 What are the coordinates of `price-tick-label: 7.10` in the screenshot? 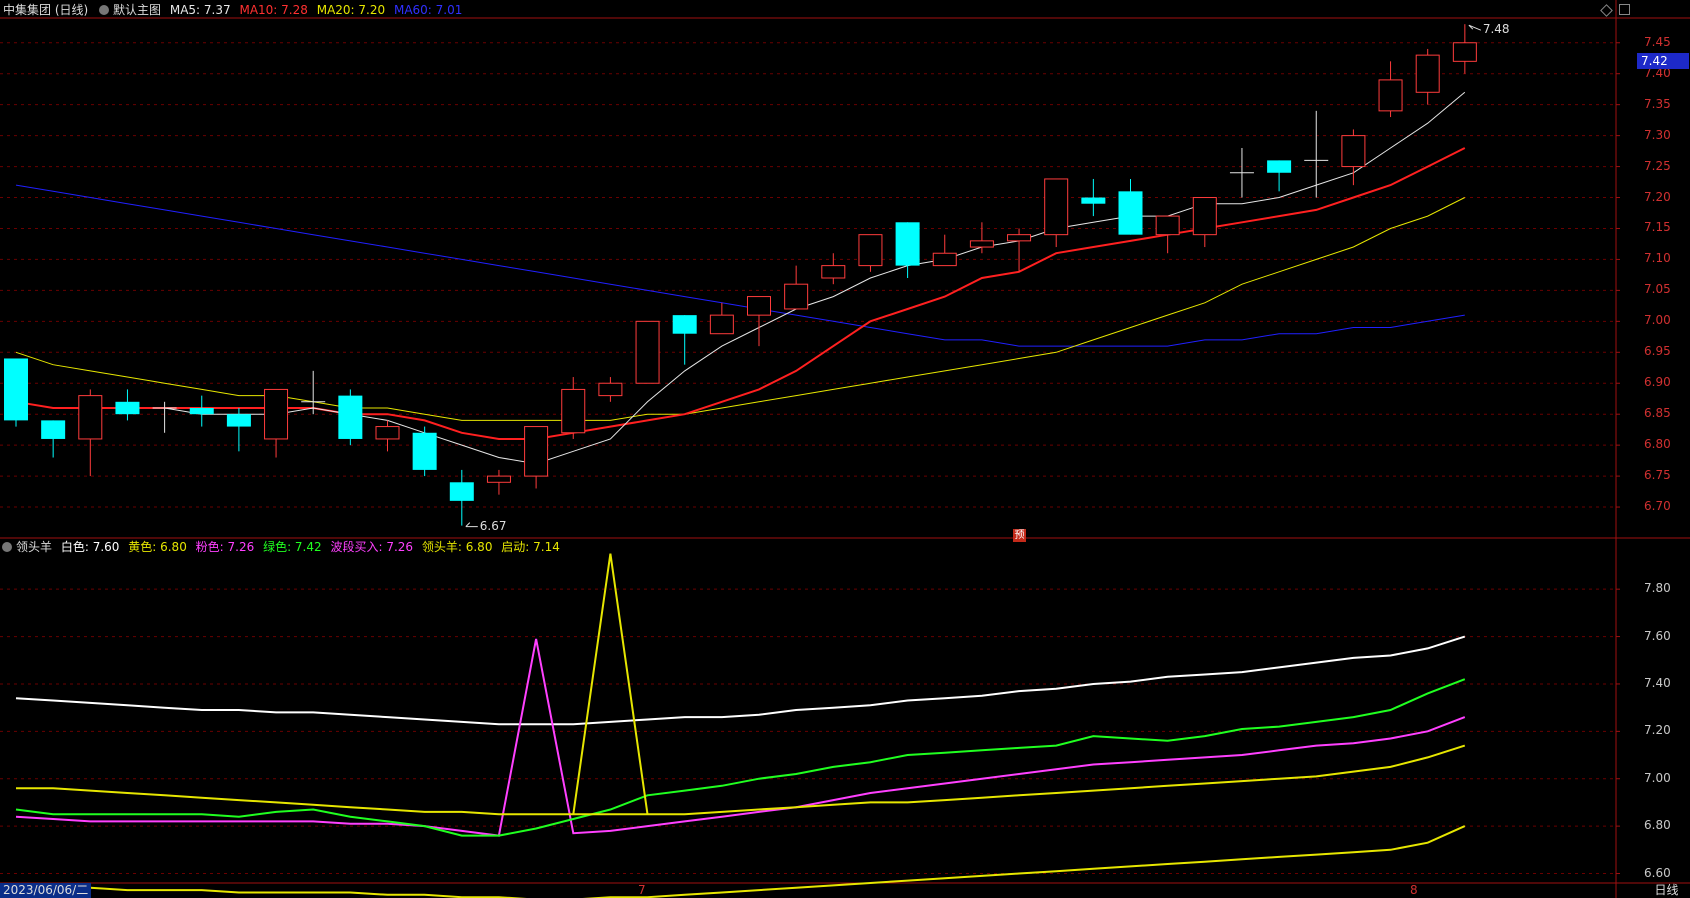 It's located at (1657, 258).